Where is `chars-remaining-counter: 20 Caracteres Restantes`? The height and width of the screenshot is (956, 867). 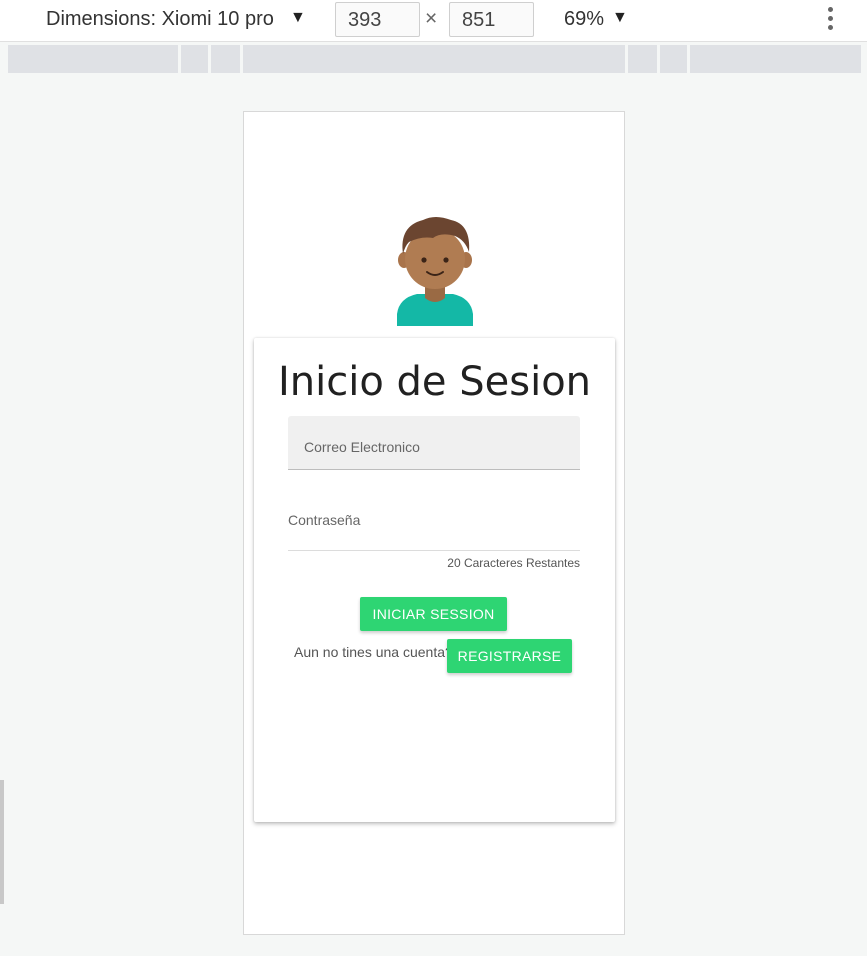 chars-remaining-counter: 20 Caracteres Restantes is located at coordinates (513, 563).